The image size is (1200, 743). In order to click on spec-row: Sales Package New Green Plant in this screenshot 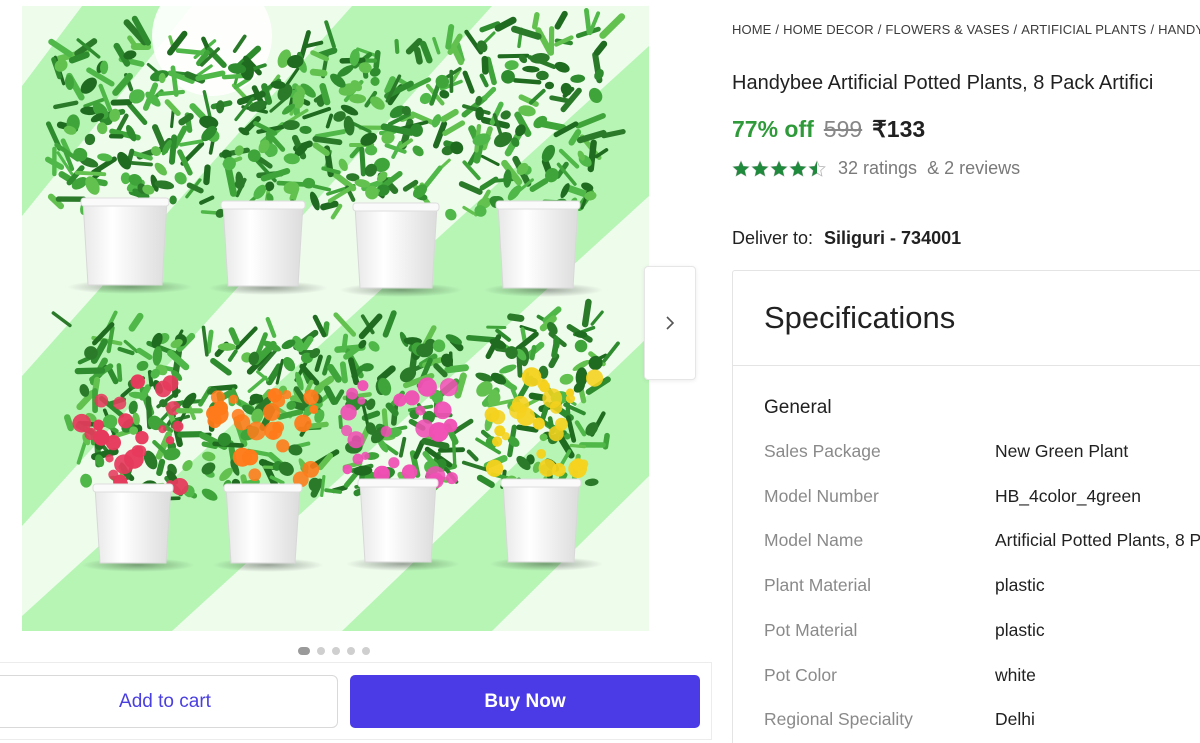, I will do `click(982, 456)`.